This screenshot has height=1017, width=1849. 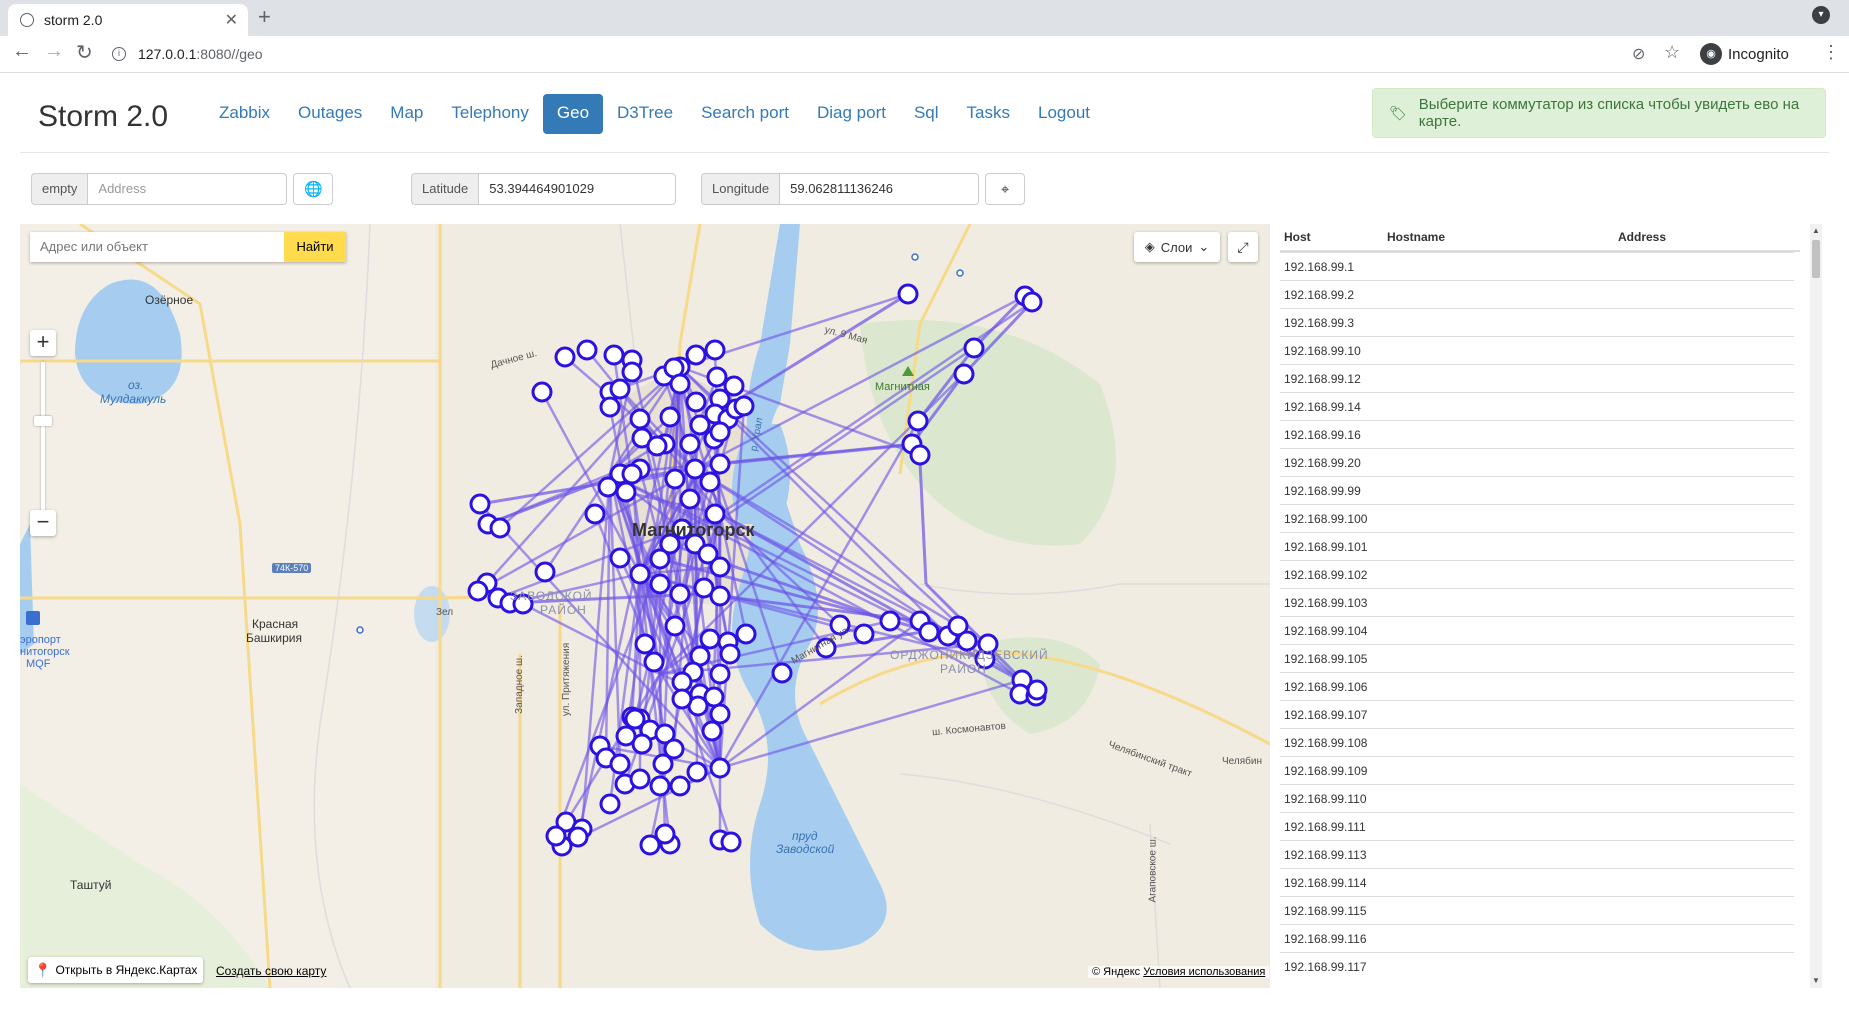 What do you see at coordinates (1816, 606) in the screenshot?
I see `table-scrollbar: ▲ ▼` at bounding box center [1816, 606].